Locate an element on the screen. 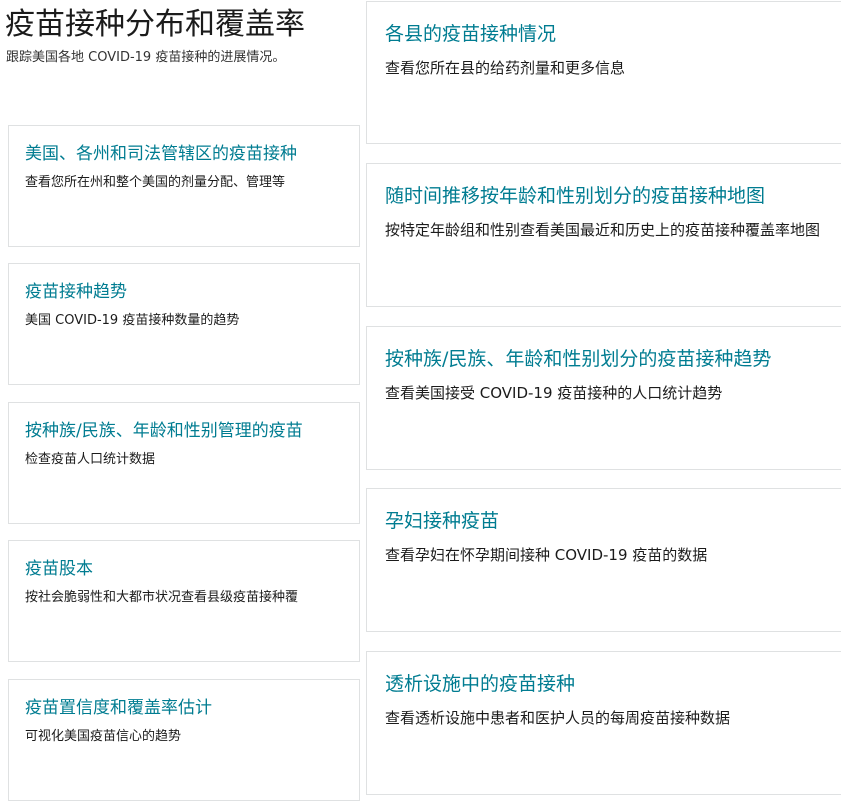  card-county-vaccinations: 各县的疫苗接种情况 查看您所在县的给药剂量和更多信息 is located at coordinates (603, 72).